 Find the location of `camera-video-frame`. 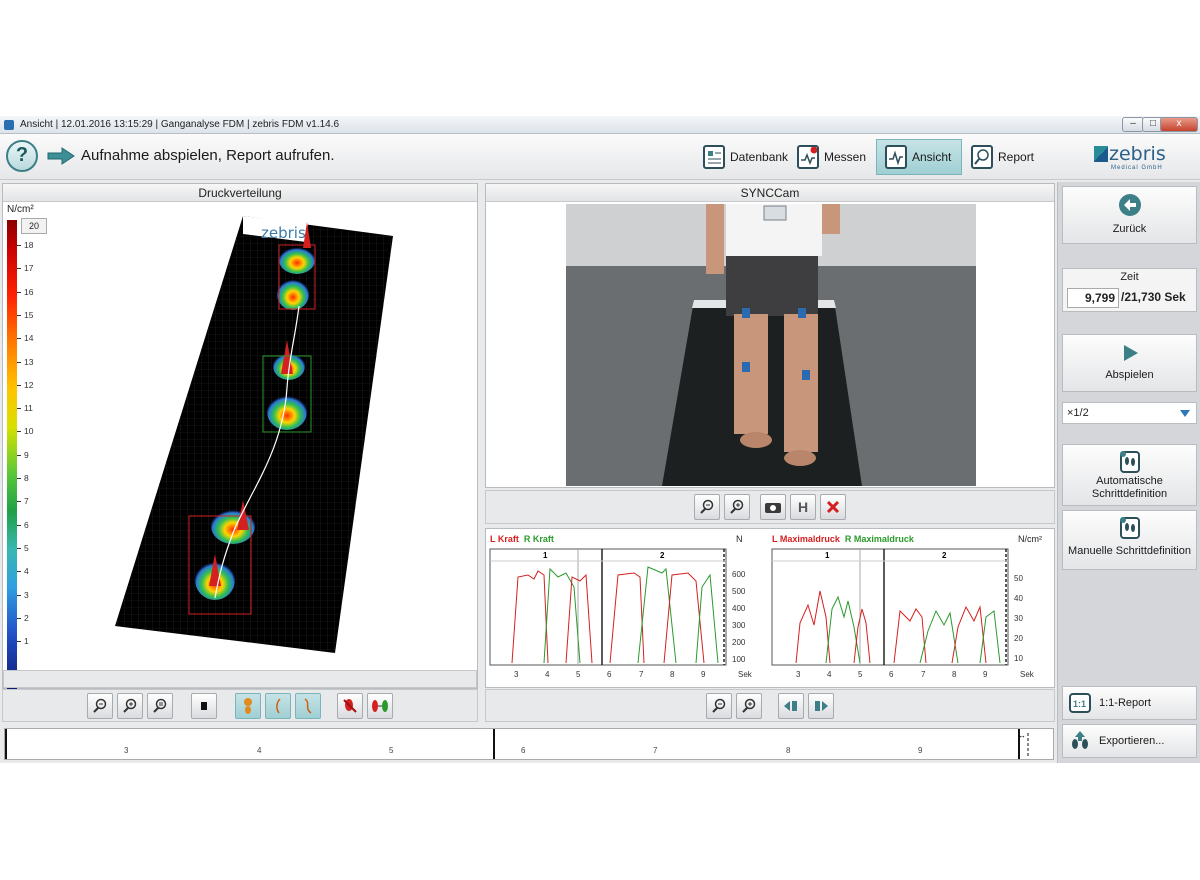

camera-video-frame is located at coordinates (771, 345).